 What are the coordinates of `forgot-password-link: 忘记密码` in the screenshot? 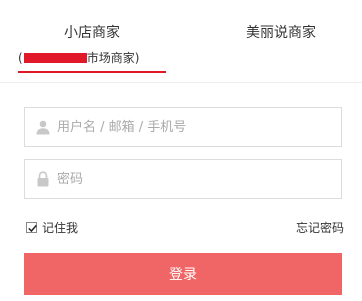 It's located at (320, 228).